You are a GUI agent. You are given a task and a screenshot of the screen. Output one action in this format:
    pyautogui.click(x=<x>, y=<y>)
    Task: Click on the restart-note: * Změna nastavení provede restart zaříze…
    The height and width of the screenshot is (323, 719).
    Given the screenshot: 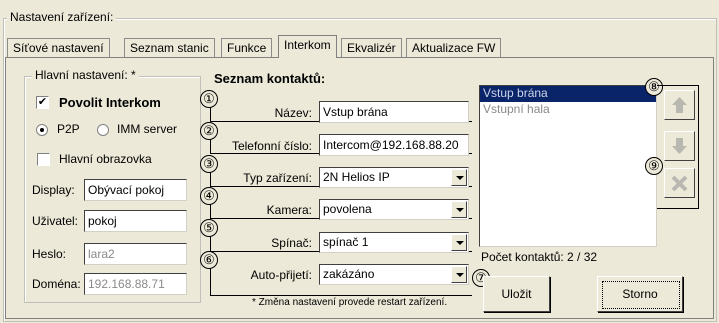 What is the action you would take?
    pyautogui.click(x=350, y=302)
    